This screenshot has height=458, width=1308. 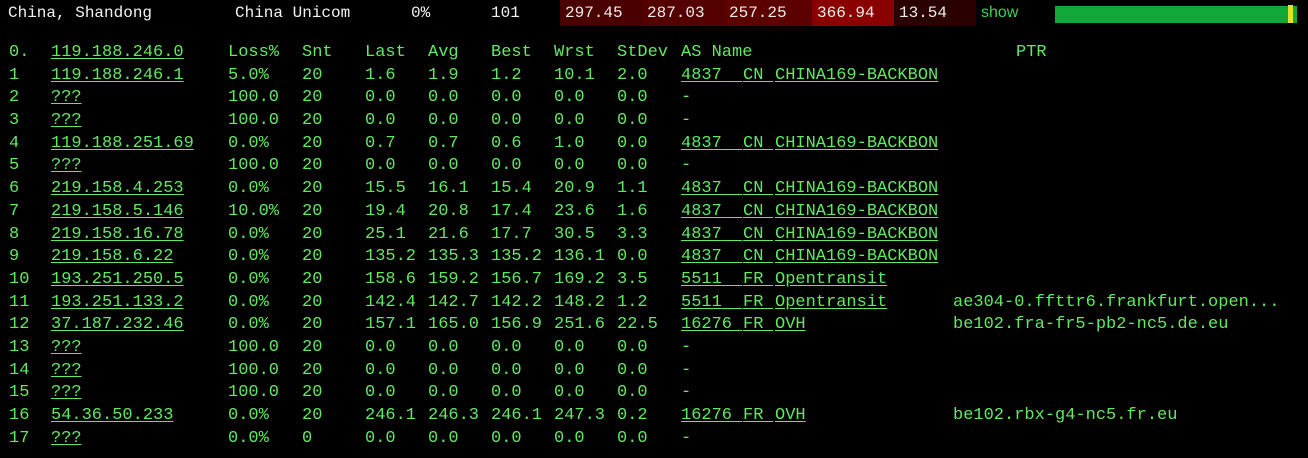 What do you see at coordinates (601, 13) in the screenshot?
I see `latency-cell-1: 297.45` at bounding box center [601, 13].